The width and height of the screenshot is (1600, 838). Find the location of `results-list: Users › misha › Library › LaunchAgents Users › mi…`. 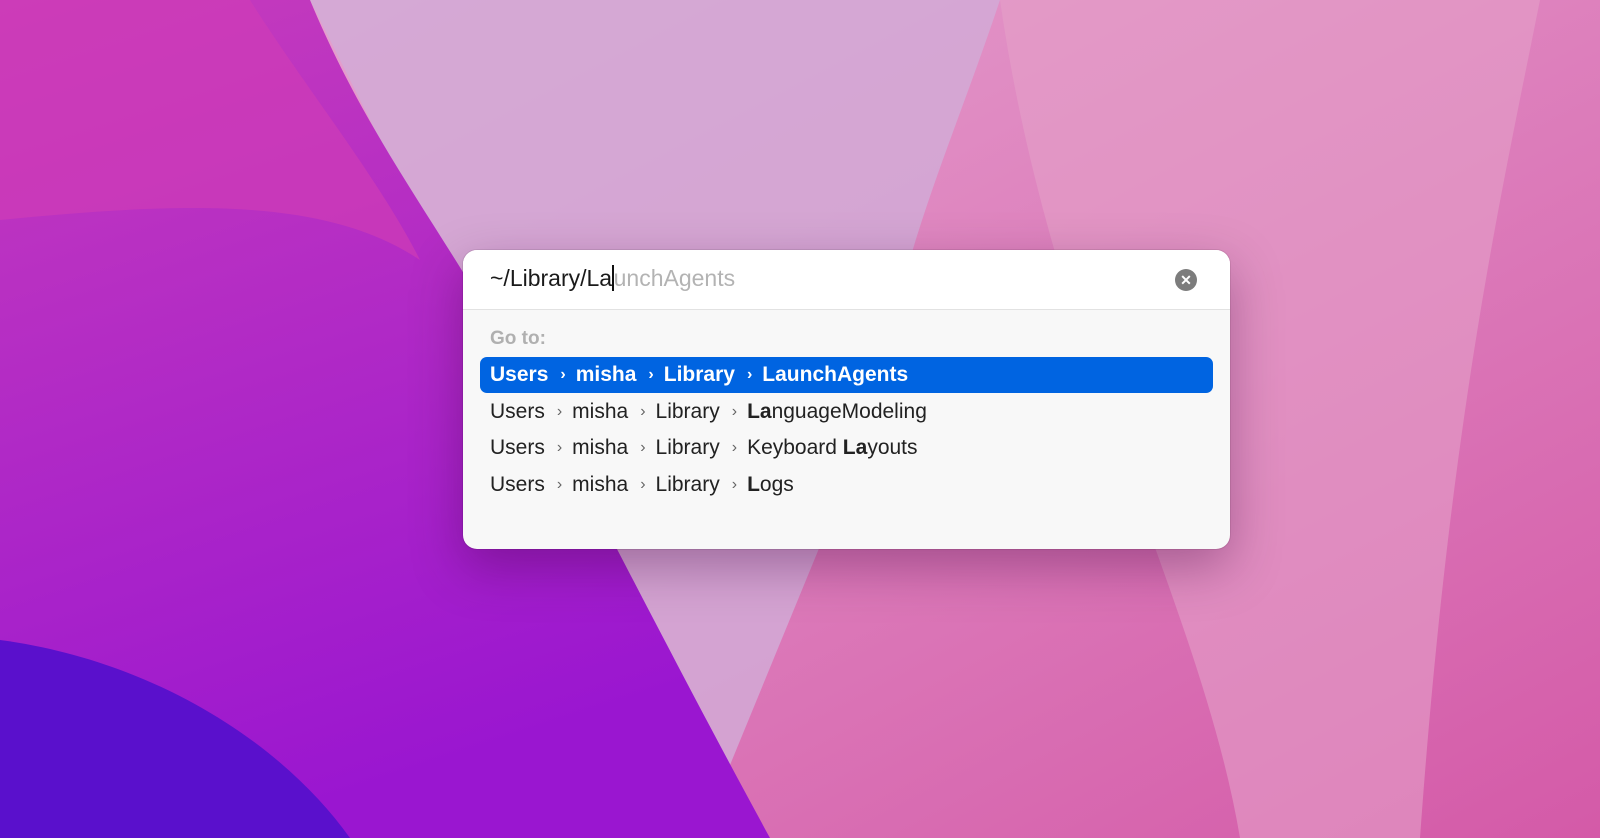

results-list: Users › misha › Library › LaunchAgents Users › mi… is located at coordinates (846, 430).